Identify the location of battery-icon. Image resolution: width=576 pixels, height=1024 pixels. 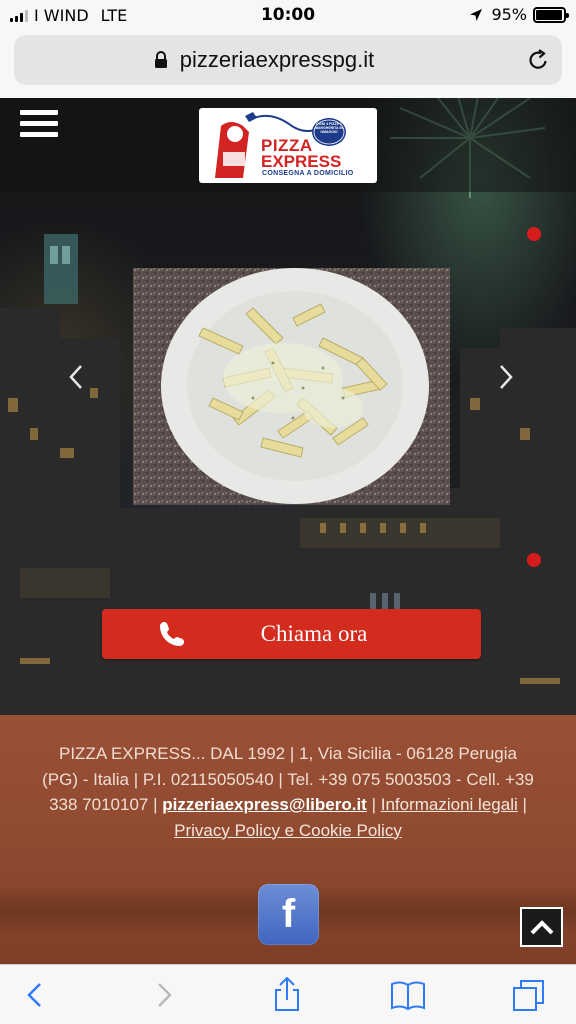
(551, 14).